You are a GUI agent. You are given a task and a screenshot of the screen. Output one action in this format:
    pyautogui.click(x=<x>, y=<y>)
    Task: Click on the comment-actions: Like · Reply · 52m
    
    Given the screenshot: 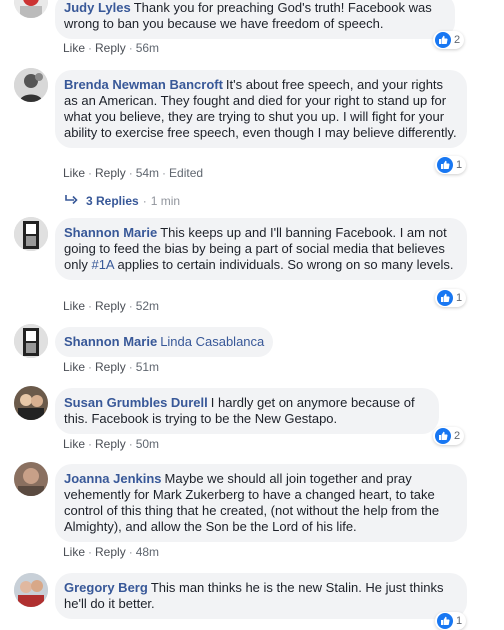 What is the action you would take?
    pyautogui.click(x=111, y=306)
    